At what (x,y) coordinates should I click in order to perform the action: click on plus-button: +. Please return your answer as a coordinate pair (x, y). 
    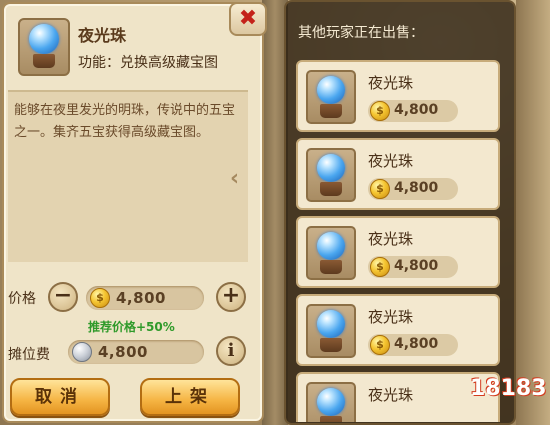
    Looking at the image, I should click on (231, 297).